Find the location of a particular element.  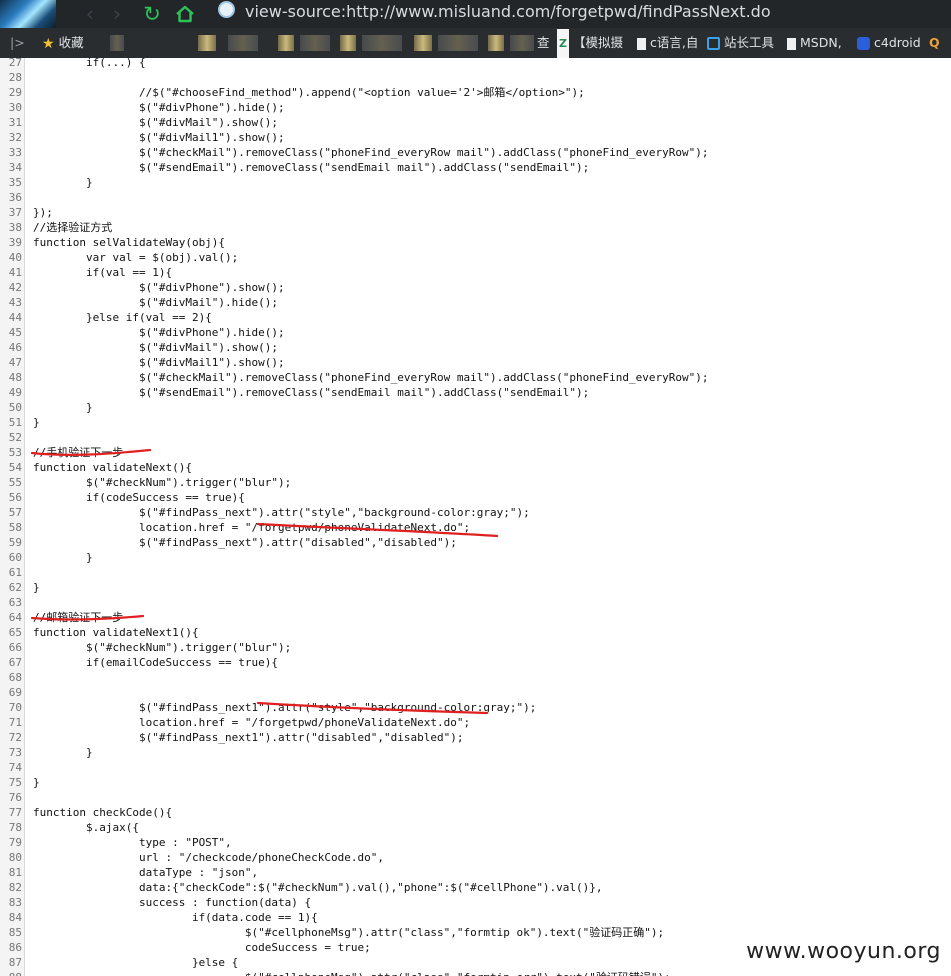

line-number: 84 is located at coordinates (15, 917).